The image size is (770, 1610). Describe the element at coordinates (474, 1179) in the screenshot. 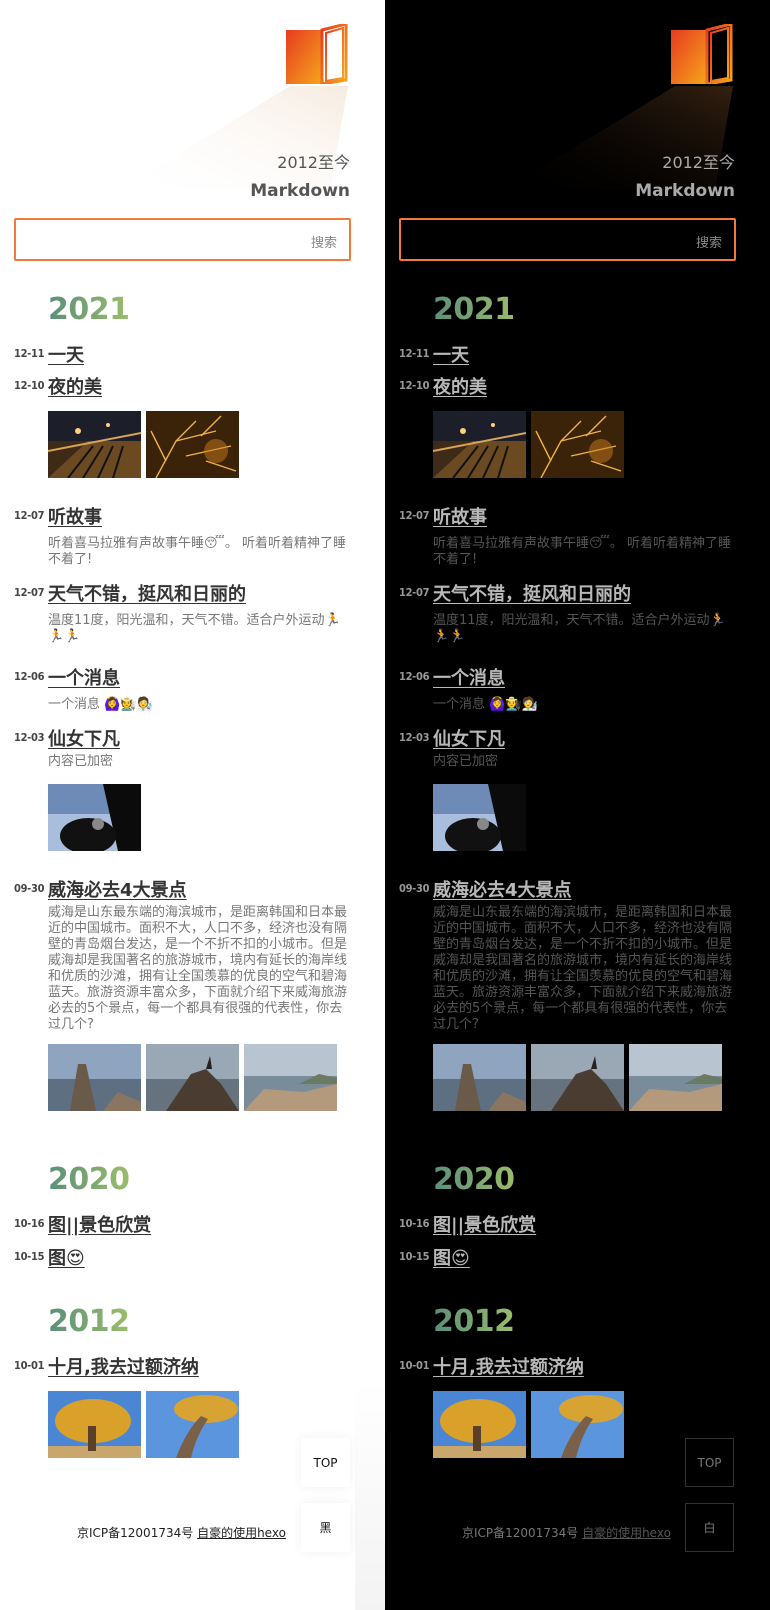

I see `year-heading: 2020` at that location.